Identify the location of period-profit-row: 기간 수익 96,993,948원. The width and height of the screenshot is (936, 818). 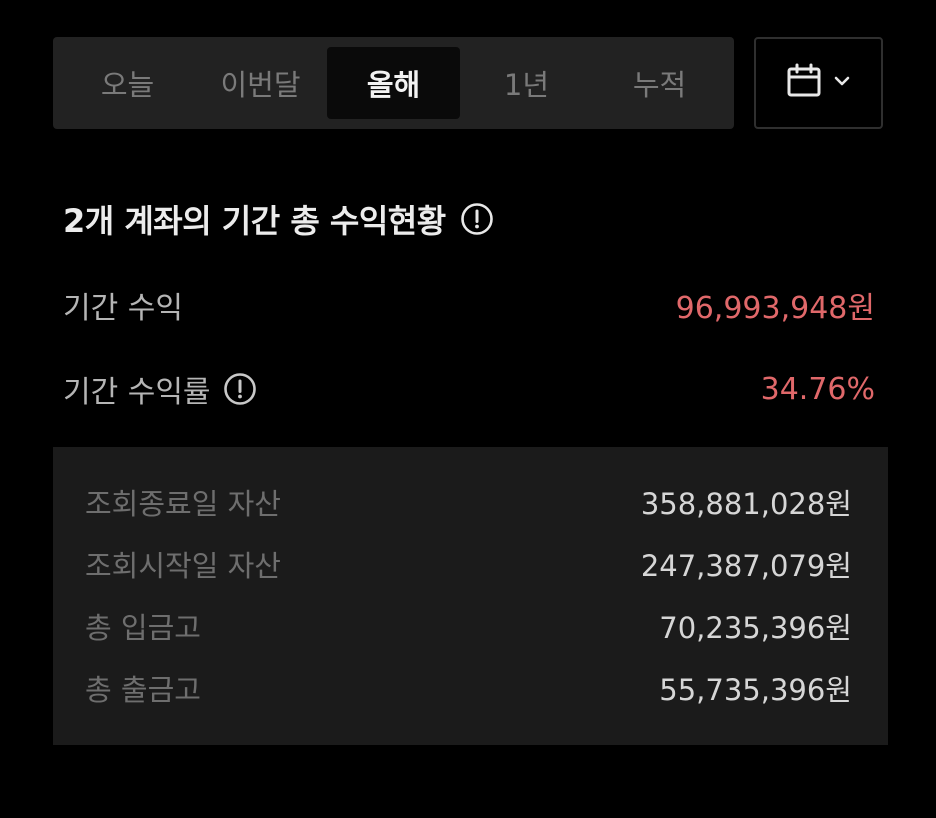
(469, 305).